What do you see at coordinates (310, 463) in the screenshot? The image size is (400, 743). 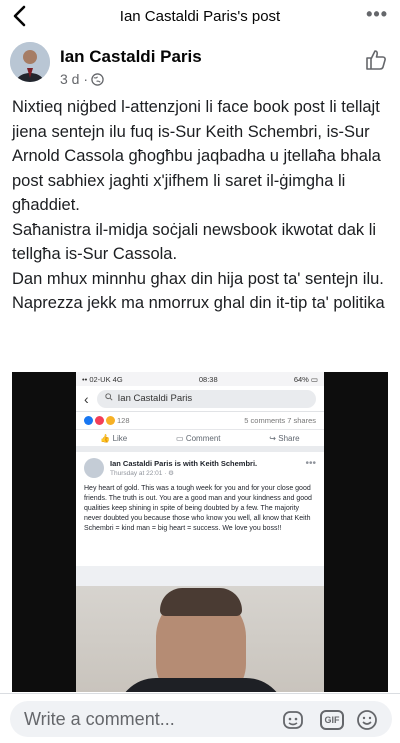 I see `inner-more-icon: •••` at bounding box center [310, 463].